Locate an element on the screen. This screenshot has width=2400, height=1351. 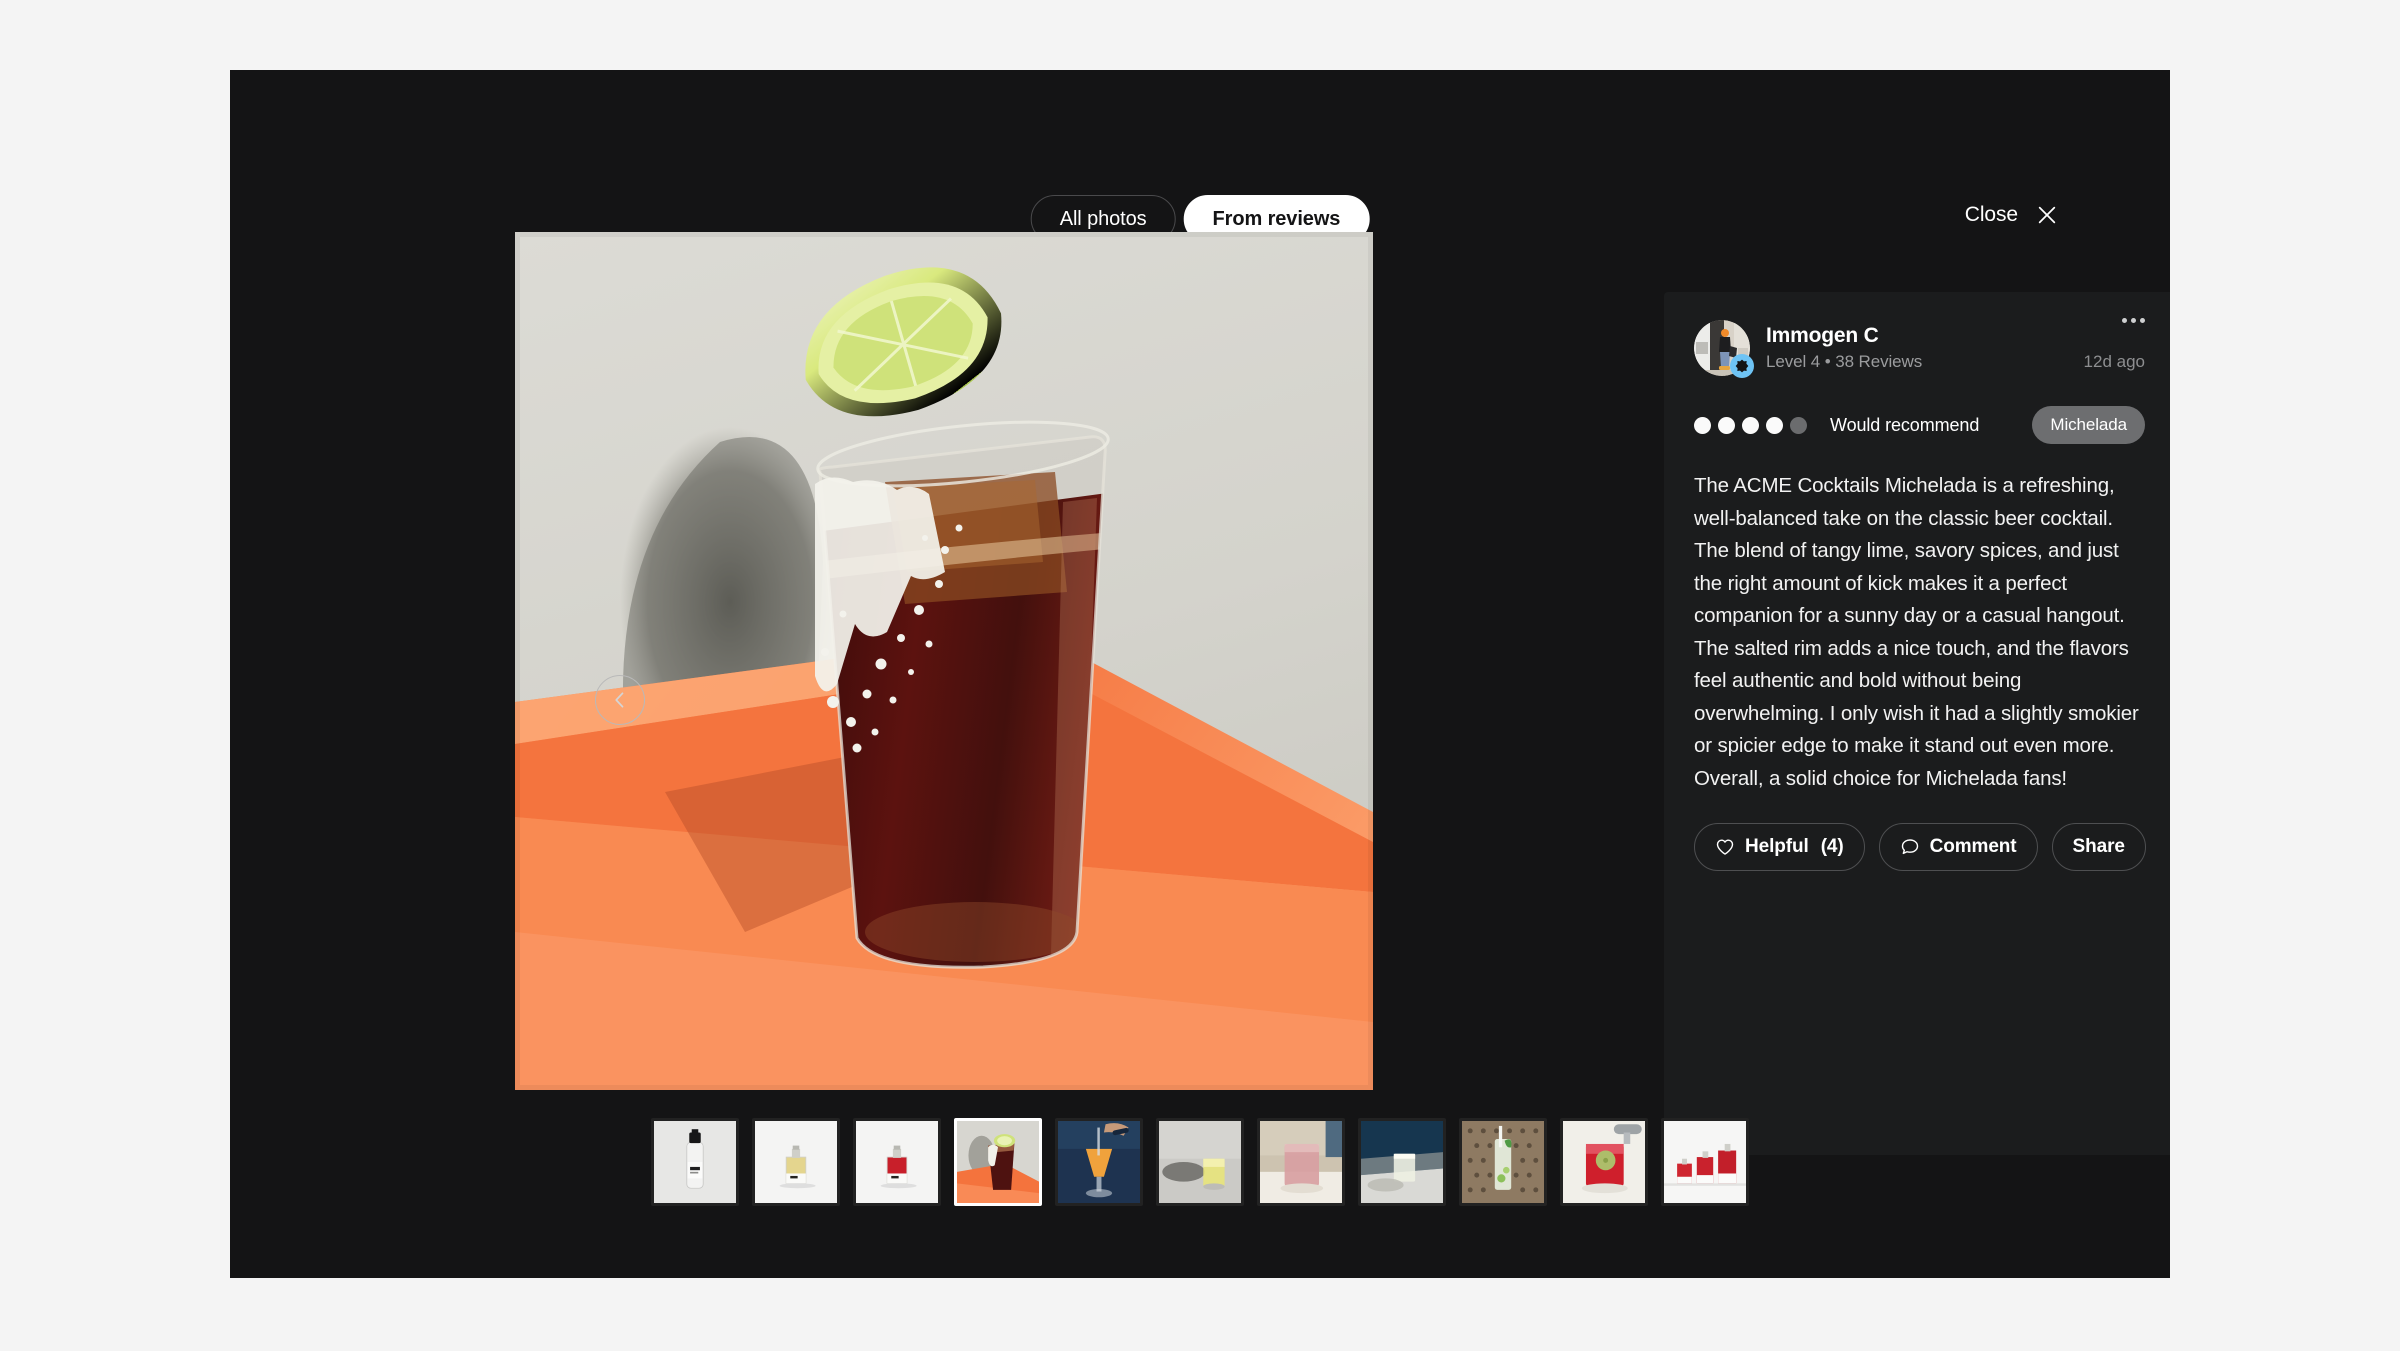
helpful-count: (4) is located at coordinates (1832, 846).